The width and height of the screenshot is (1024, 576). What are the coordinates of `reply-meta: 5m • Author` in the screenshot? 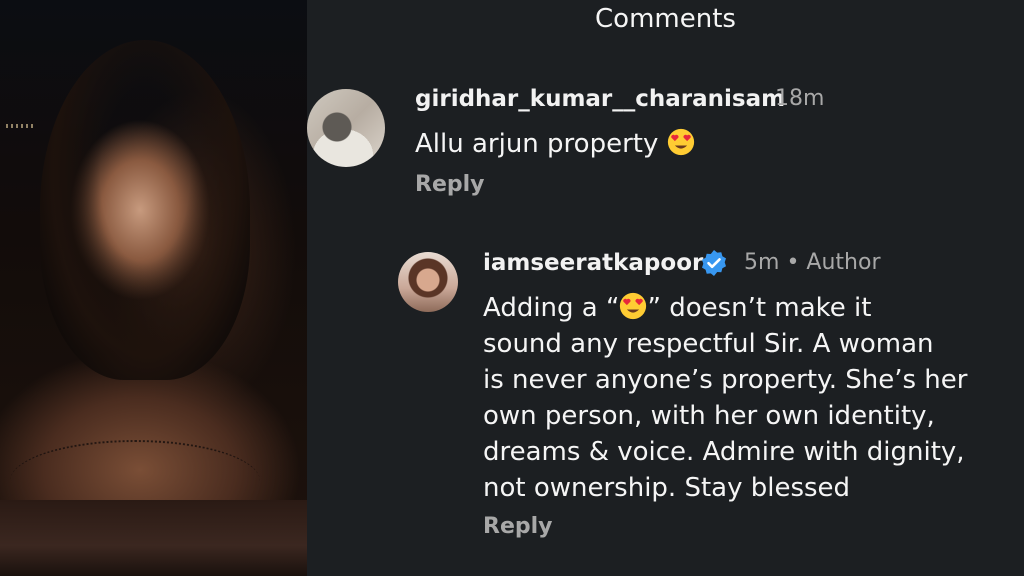 It's located at (812, 262).